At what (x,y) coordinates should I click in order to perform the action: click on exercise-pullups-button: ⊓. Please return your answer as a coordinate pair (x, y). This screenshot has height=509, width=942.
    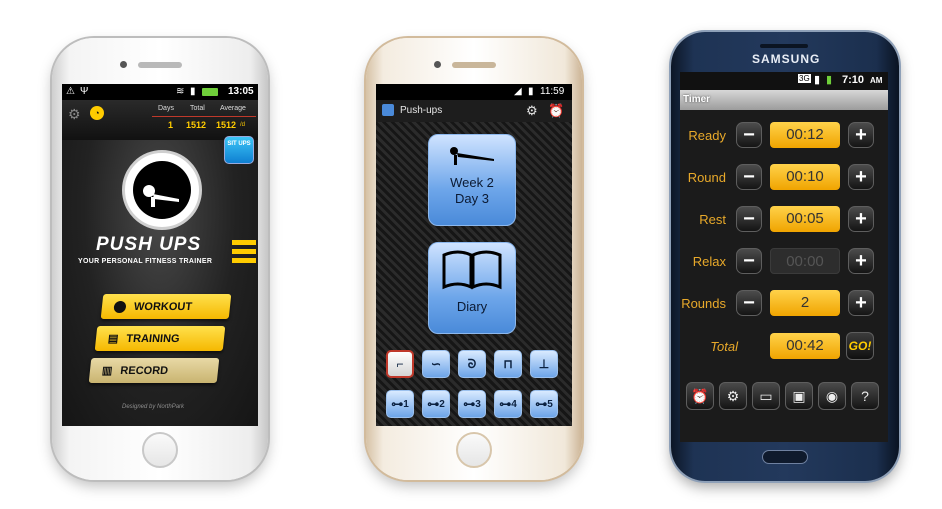
    Looking at the image, I should click on (508, 364).